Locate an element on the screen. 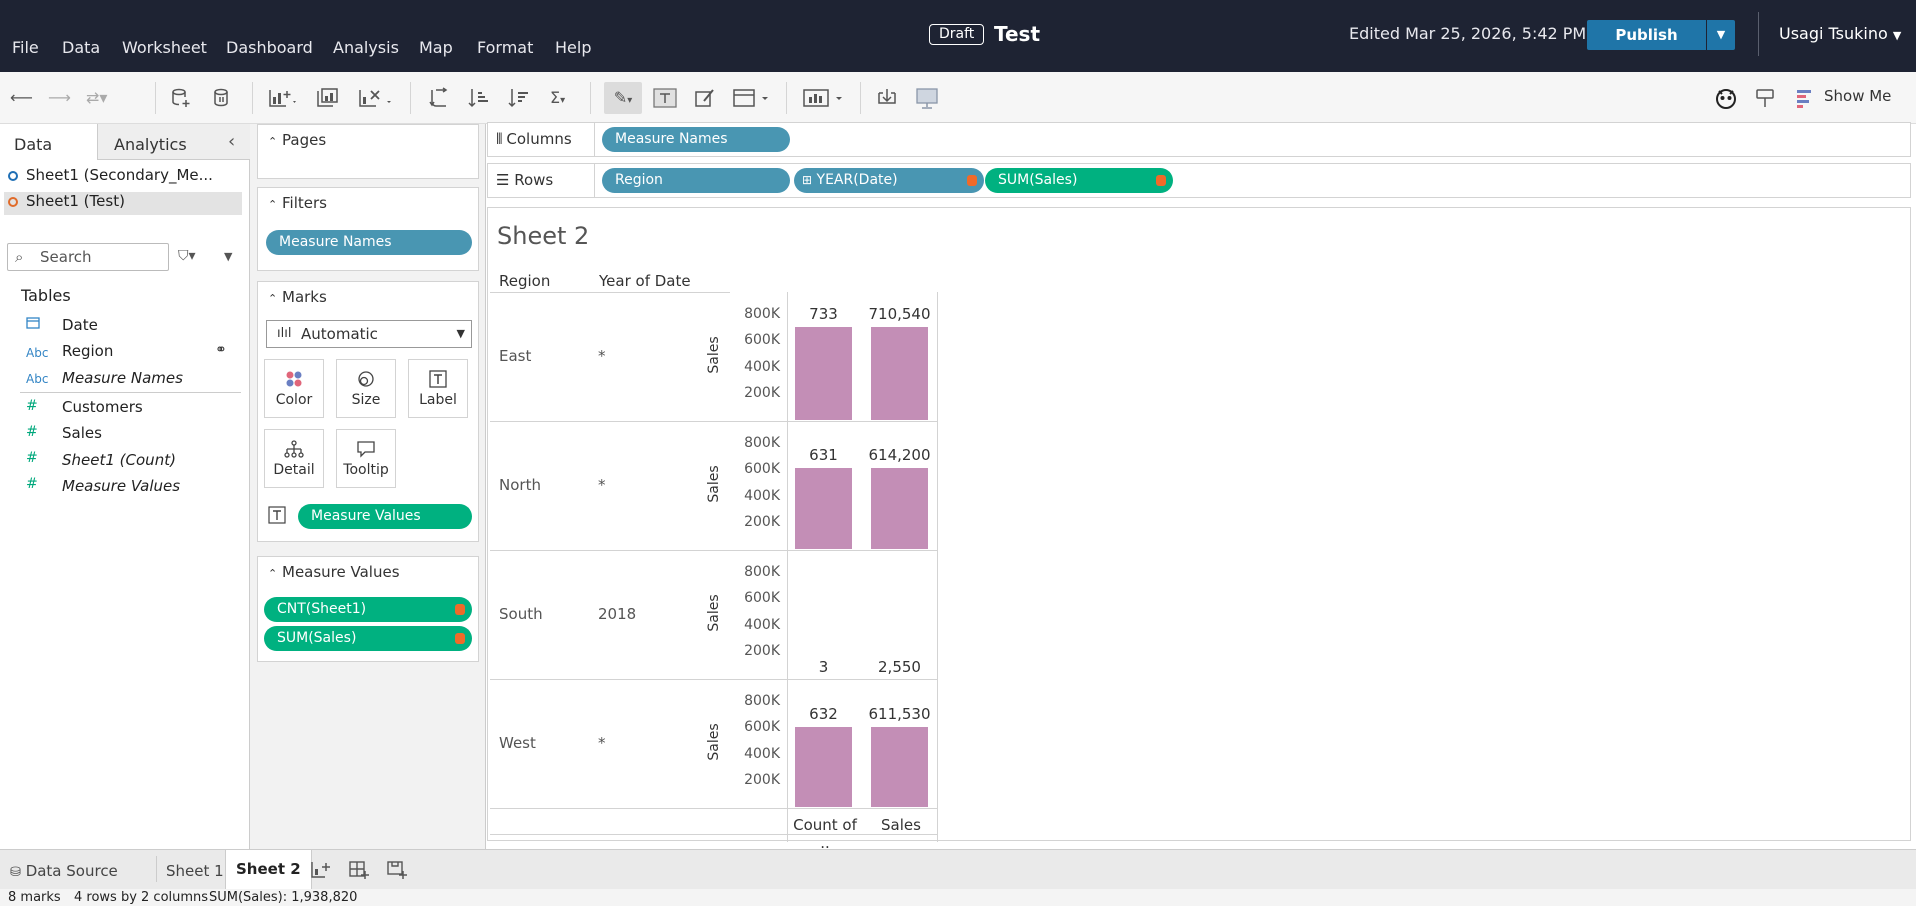 This screenshot has width=1916, height=906. toolbar: ⟵ ⟶ ⇄▾ Σ▾ ✎▾ Show Me is located at coordinates (958, 98).